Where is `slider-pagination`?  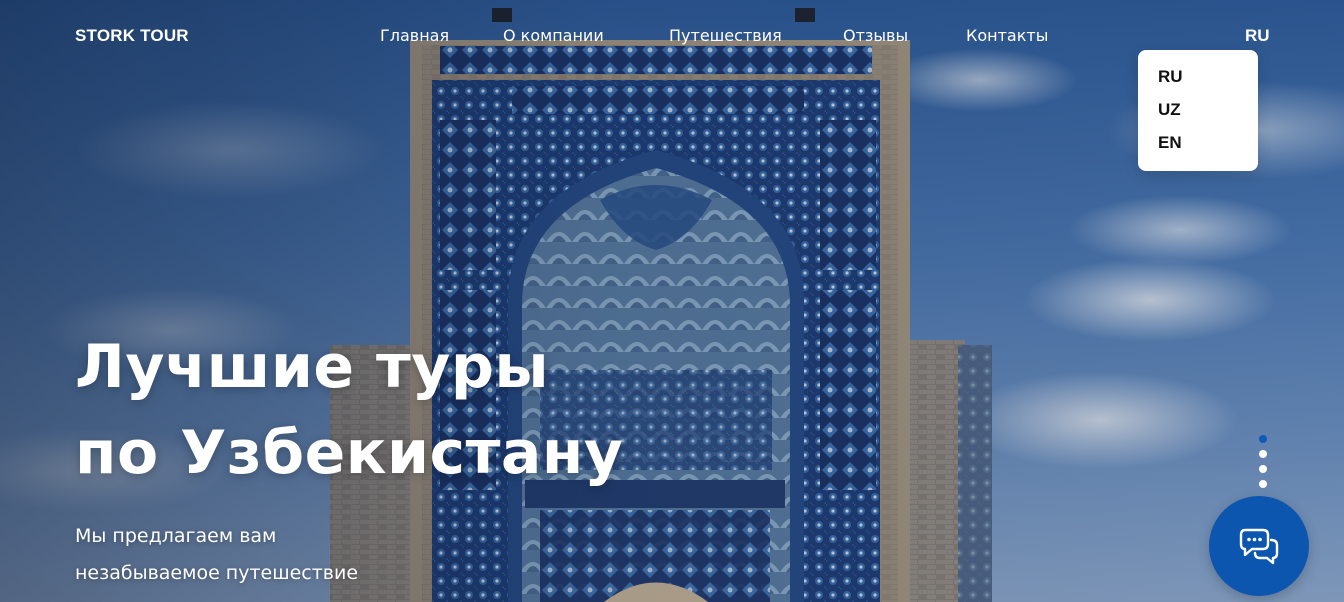 slider-pagination is located at coordinates (1263, 461).